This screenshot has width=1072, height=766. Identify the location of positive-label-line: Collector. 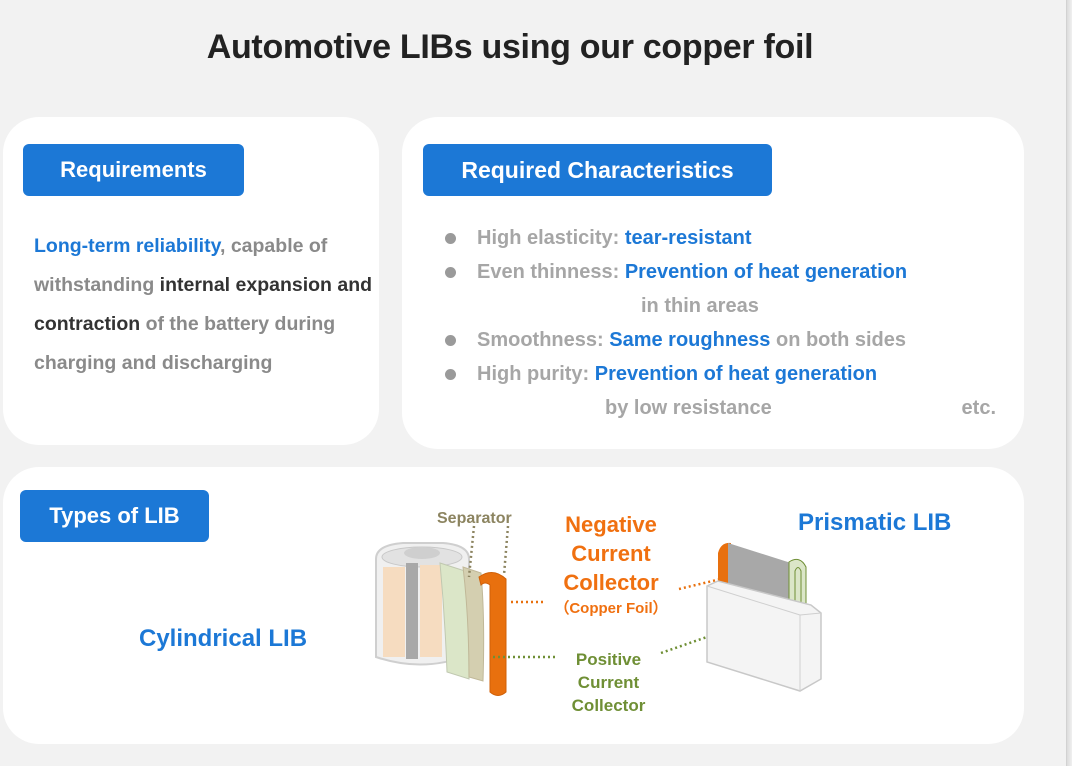
(608, 705).